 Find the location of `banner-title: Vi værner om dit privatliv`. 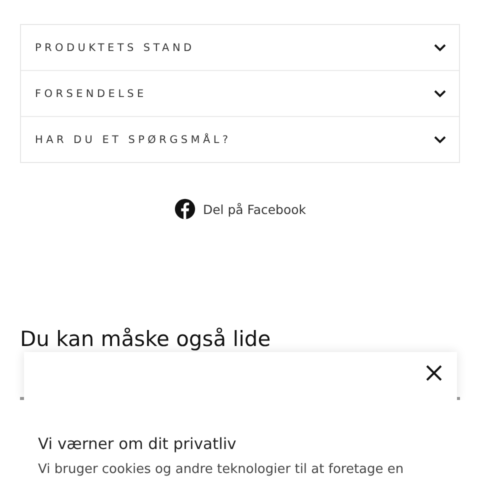

banner-title: Vi værner om dit privatliv is located at coordinates (138, 444).